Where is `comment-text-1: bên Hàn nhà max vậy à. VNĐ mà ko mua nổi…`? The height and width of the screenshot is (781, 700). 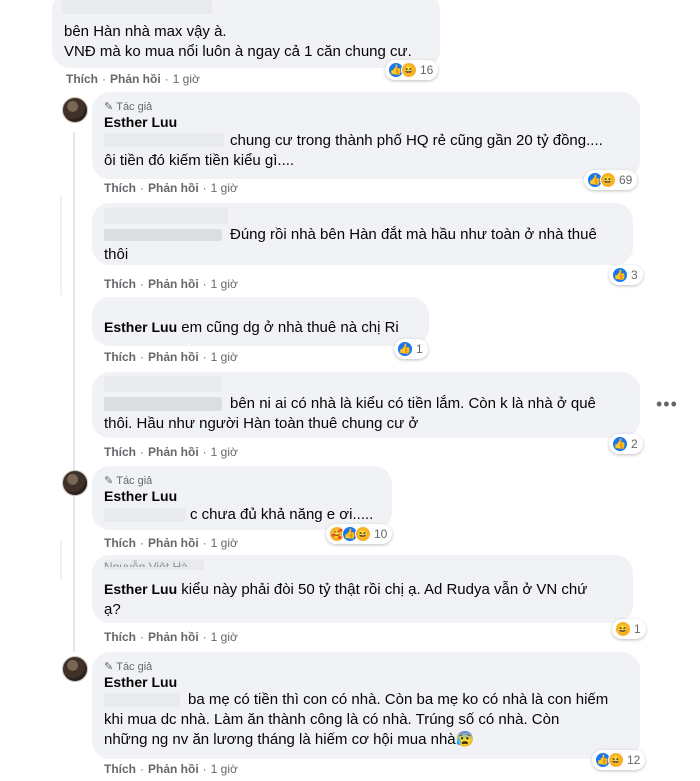 comment-text-1: bên Hàn nhà max vậy à. VNĐ mà ko mua nổi… is located at coordinates (238, 41).